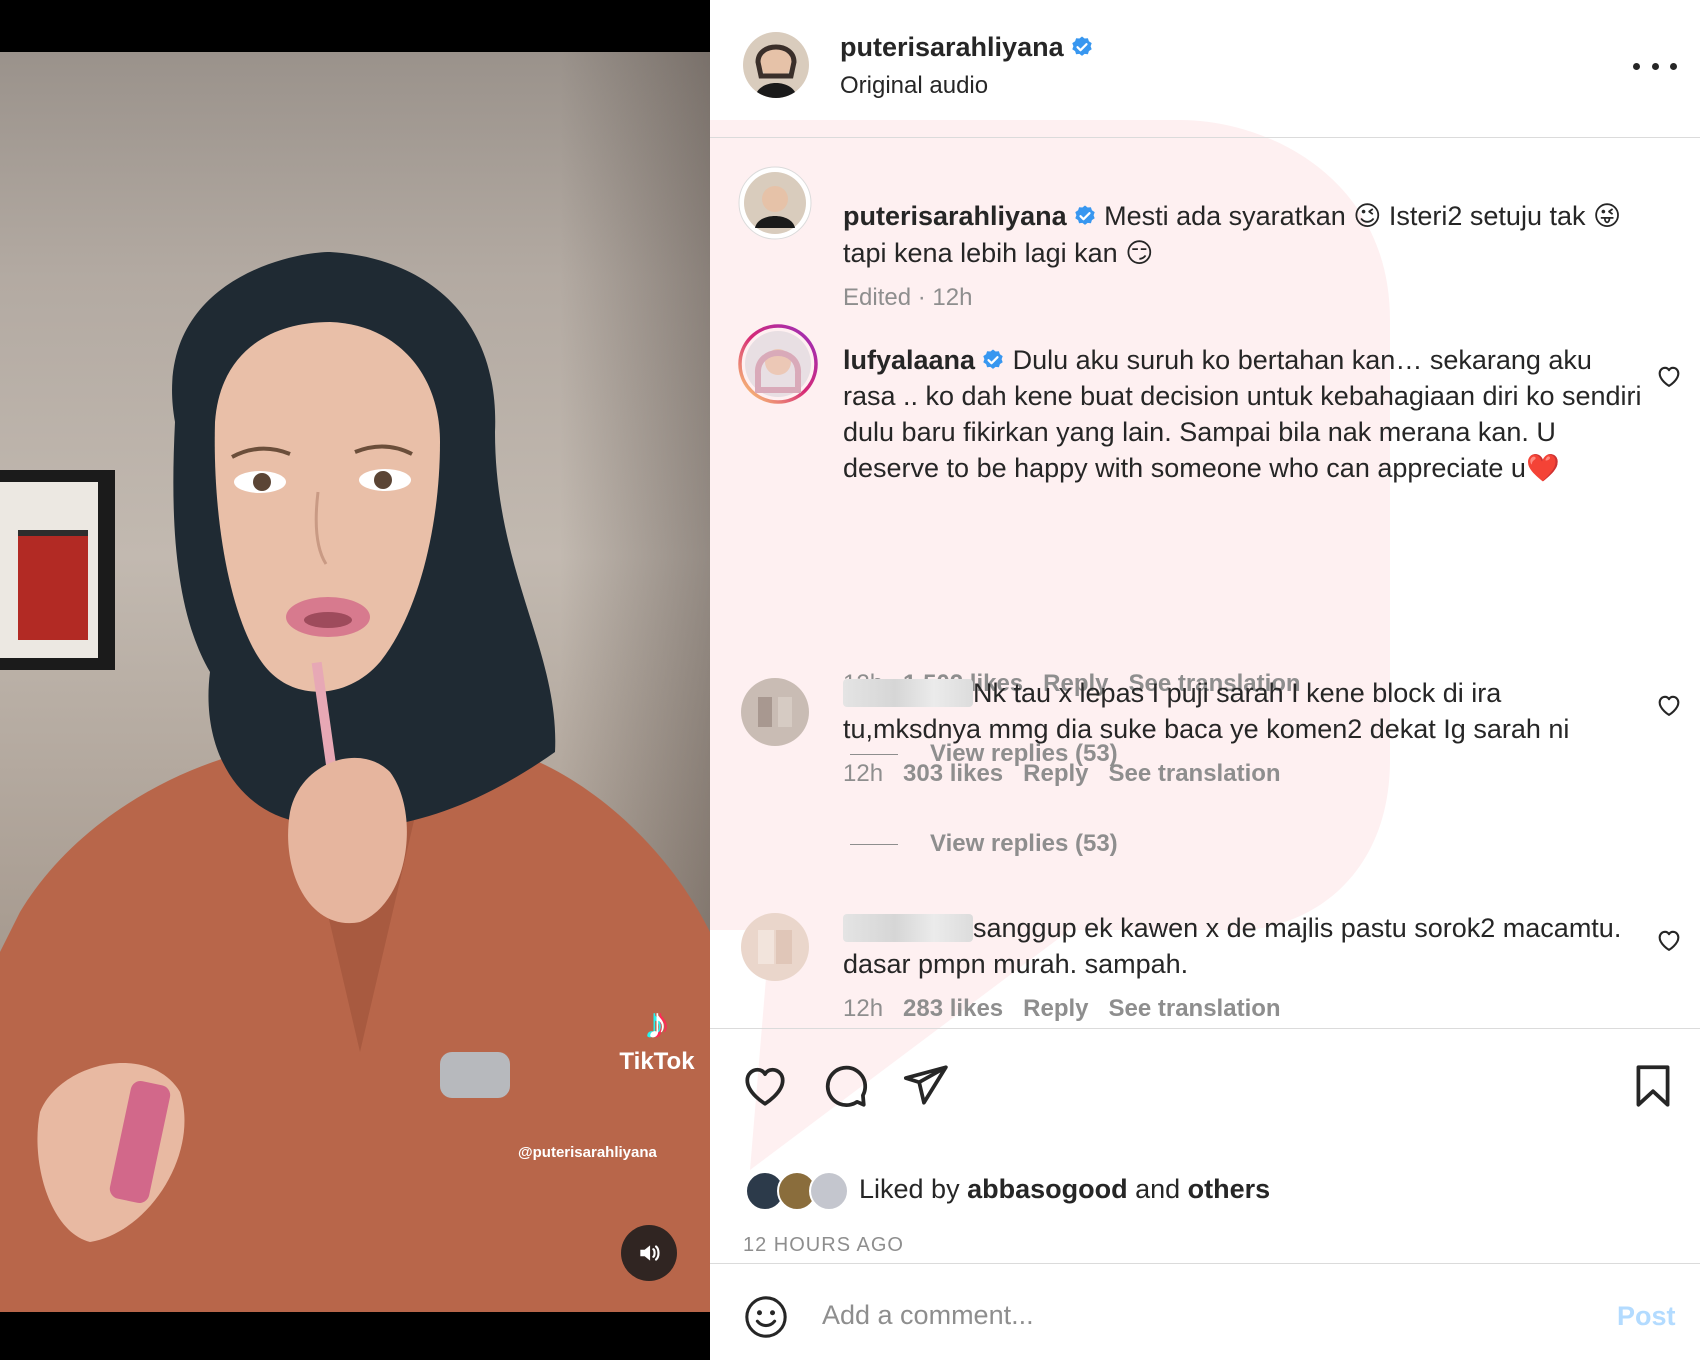 The image size is (1700, 1360). I want to click on liked-by-avatars, so click(800, 1192).